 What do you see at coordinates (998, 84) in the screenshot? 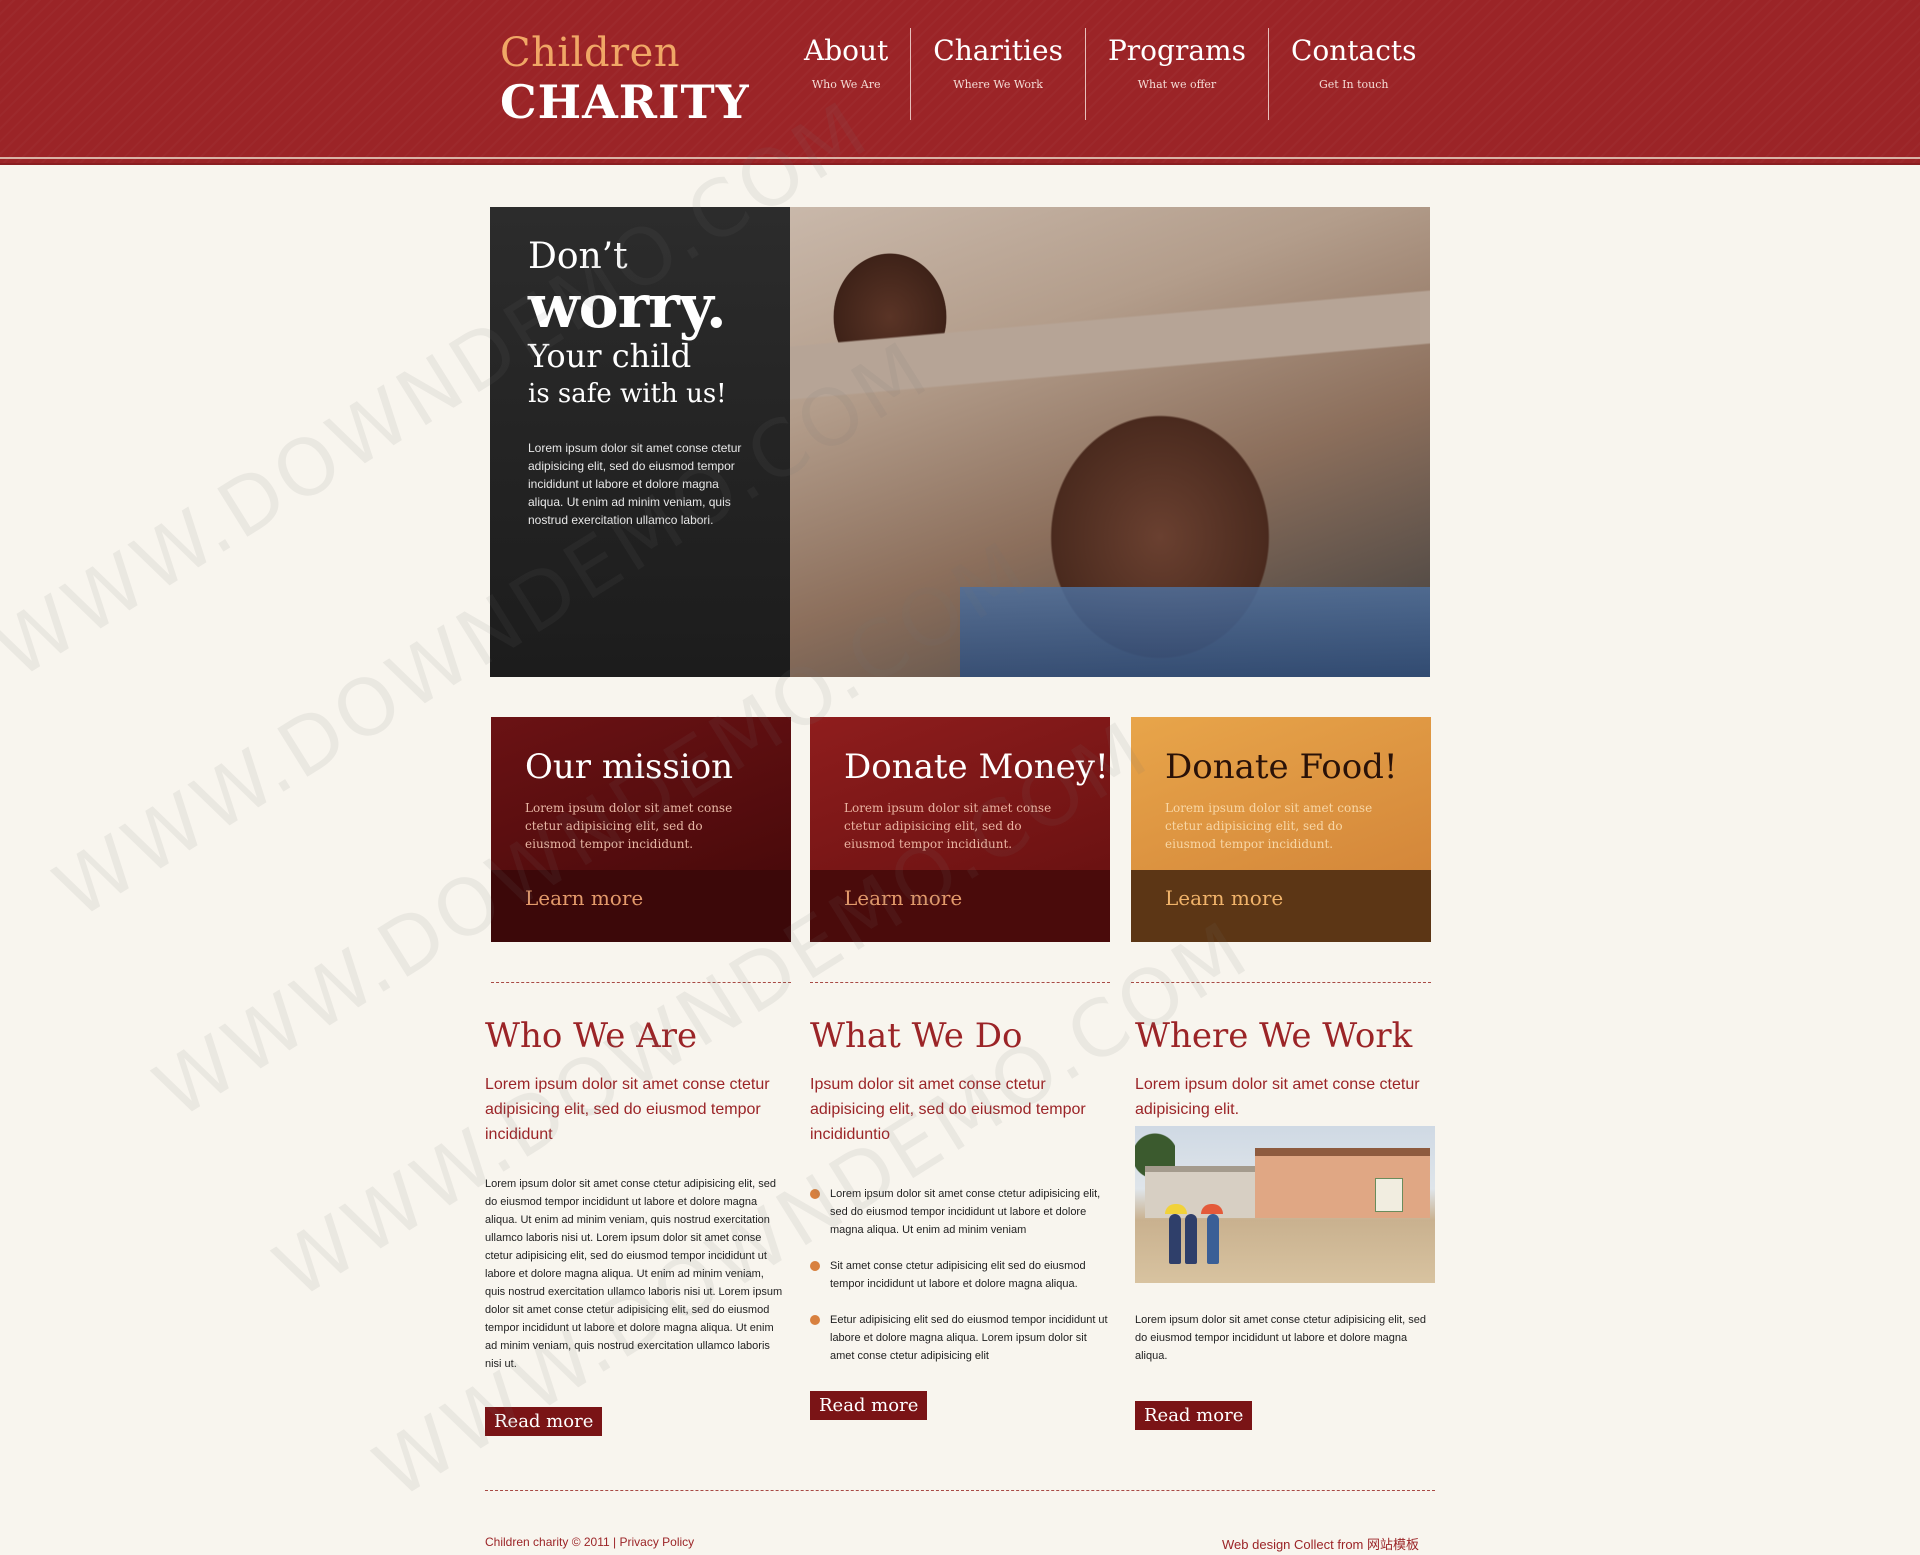
I see `nav-subtitle: Where We Work` at bounding box center [998, 84].